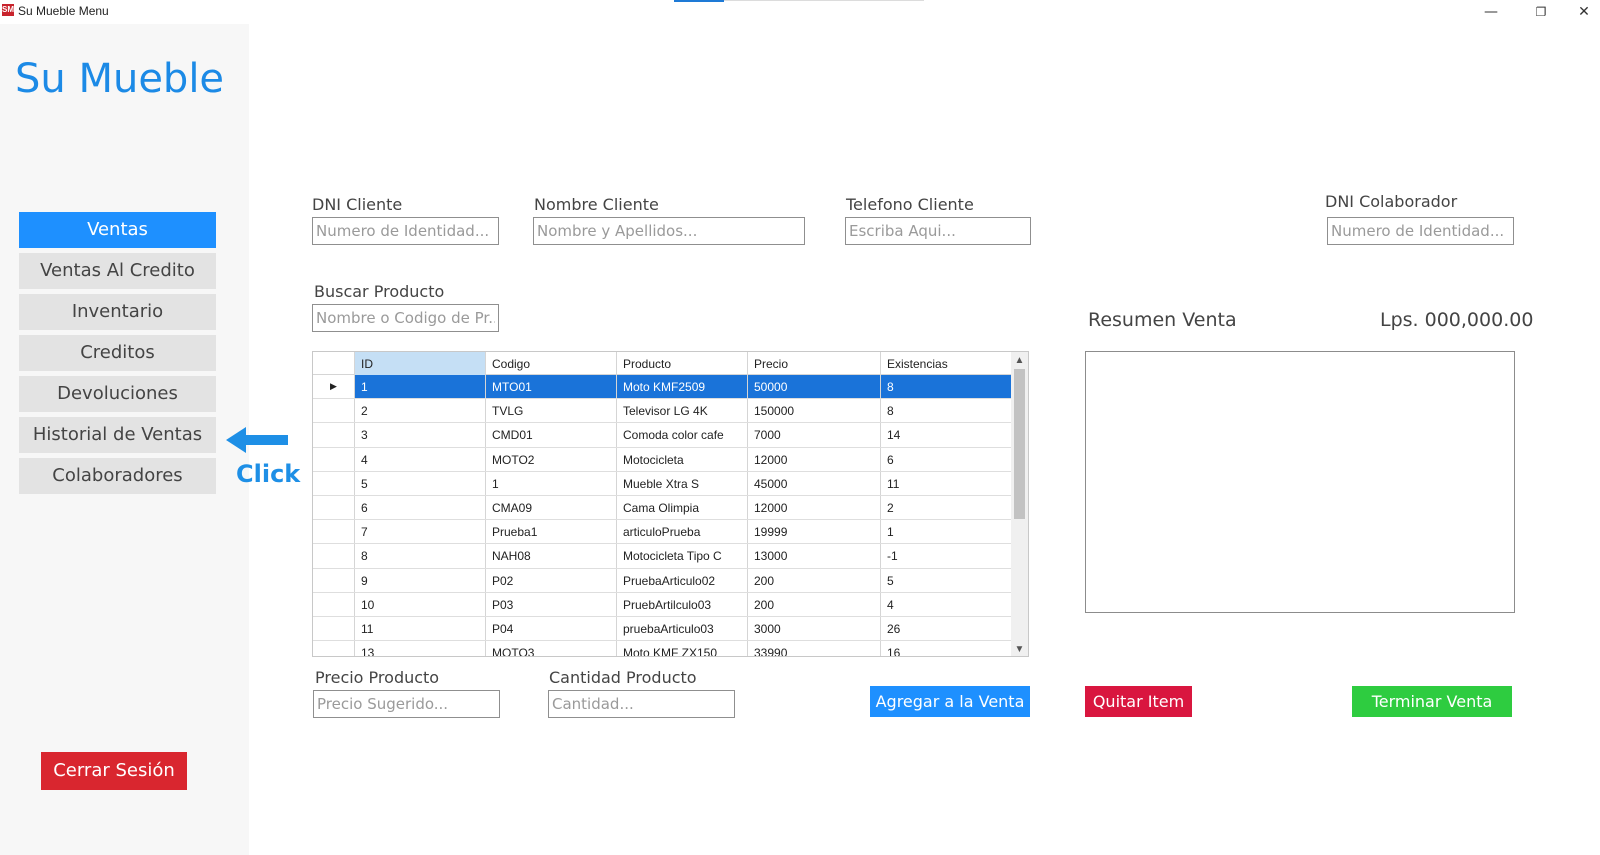 This screenshot has height=855, width=1600. I want to click on cell-existencias: 14, so click(947, 435).